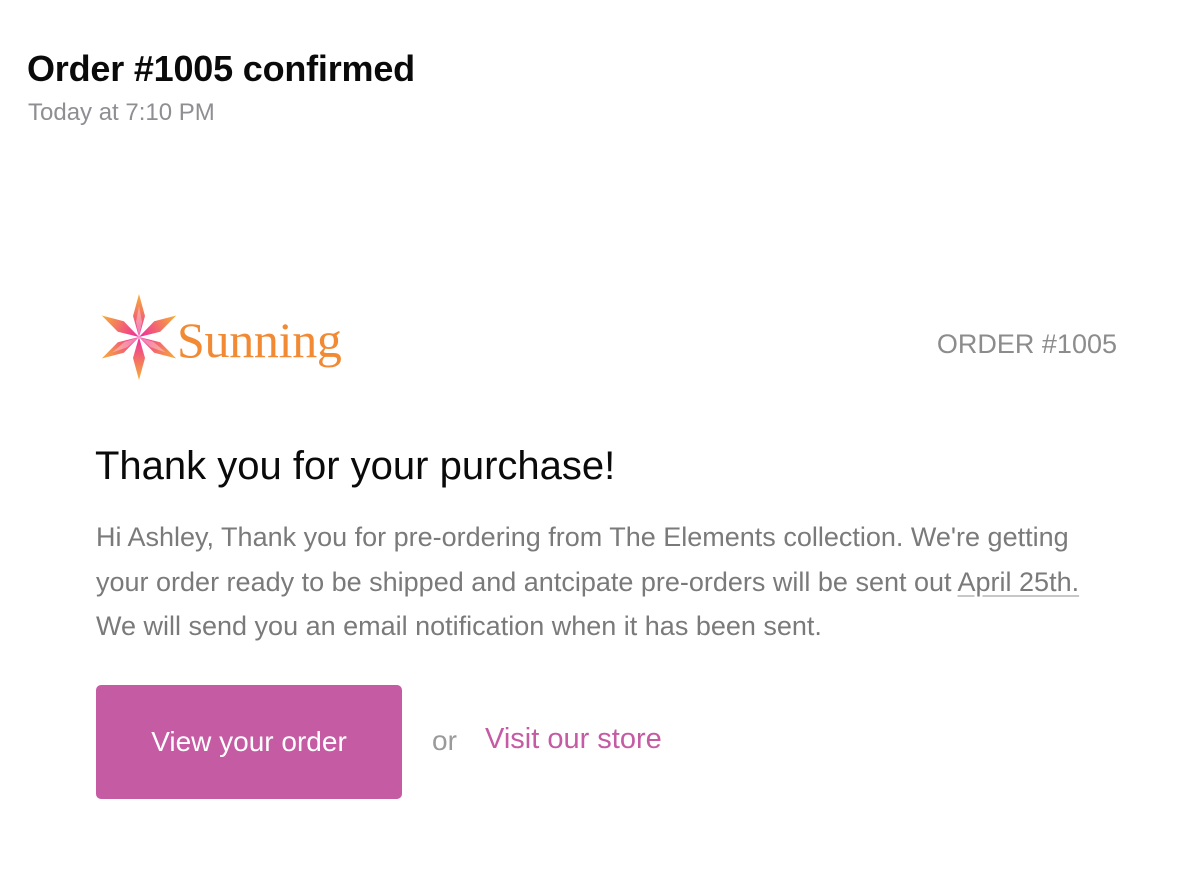 This screenshot has height=875, width=1200. I want to click on email-subject: Order #1005 confirmed, so click(221, 68).